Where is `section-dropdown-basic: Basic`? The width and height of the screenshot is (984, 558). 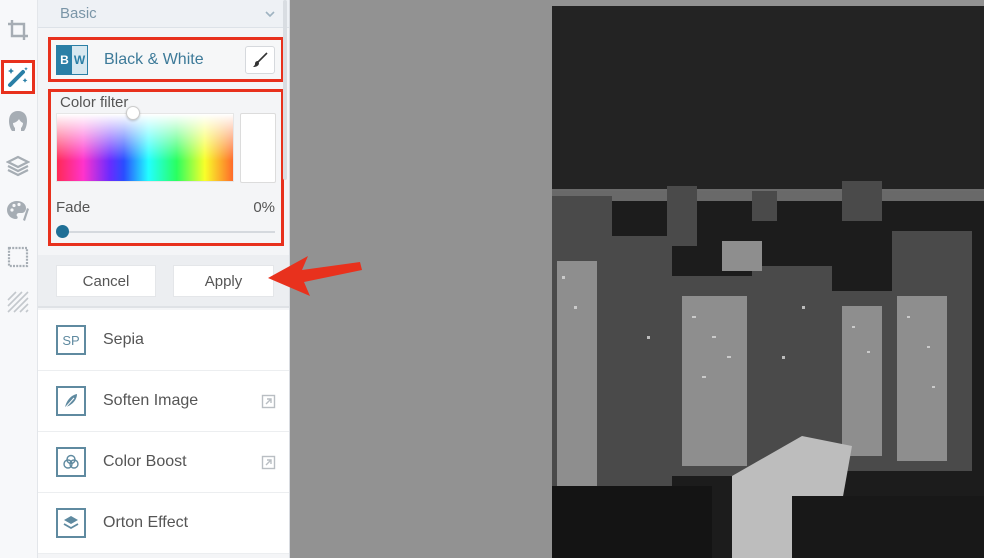 section-dropdown-basic: Basic is located at coordinates (163, 14).